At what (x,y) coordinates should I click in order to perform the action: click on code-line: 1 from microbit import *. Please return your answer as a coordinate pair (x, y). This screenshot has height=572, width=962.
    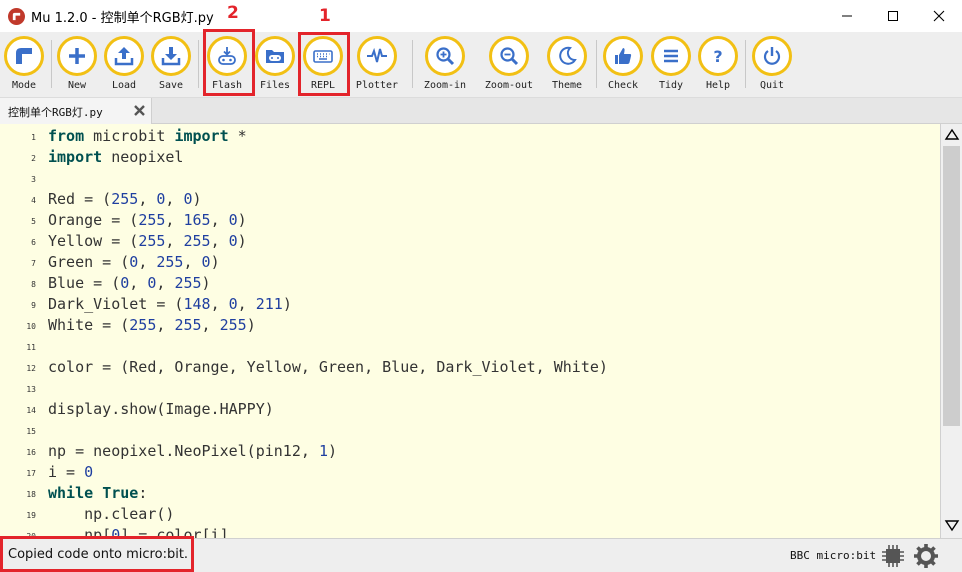
    Looking at the image, I should click on (470, 135).